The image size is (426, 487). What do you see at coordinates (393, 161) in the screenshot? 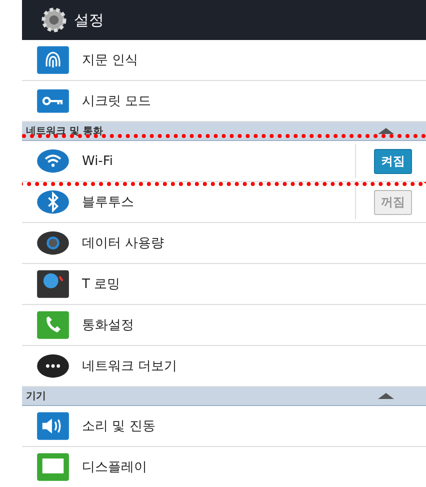
I see `toggle-switch: 켜짐` at bounding box center [393, 161].